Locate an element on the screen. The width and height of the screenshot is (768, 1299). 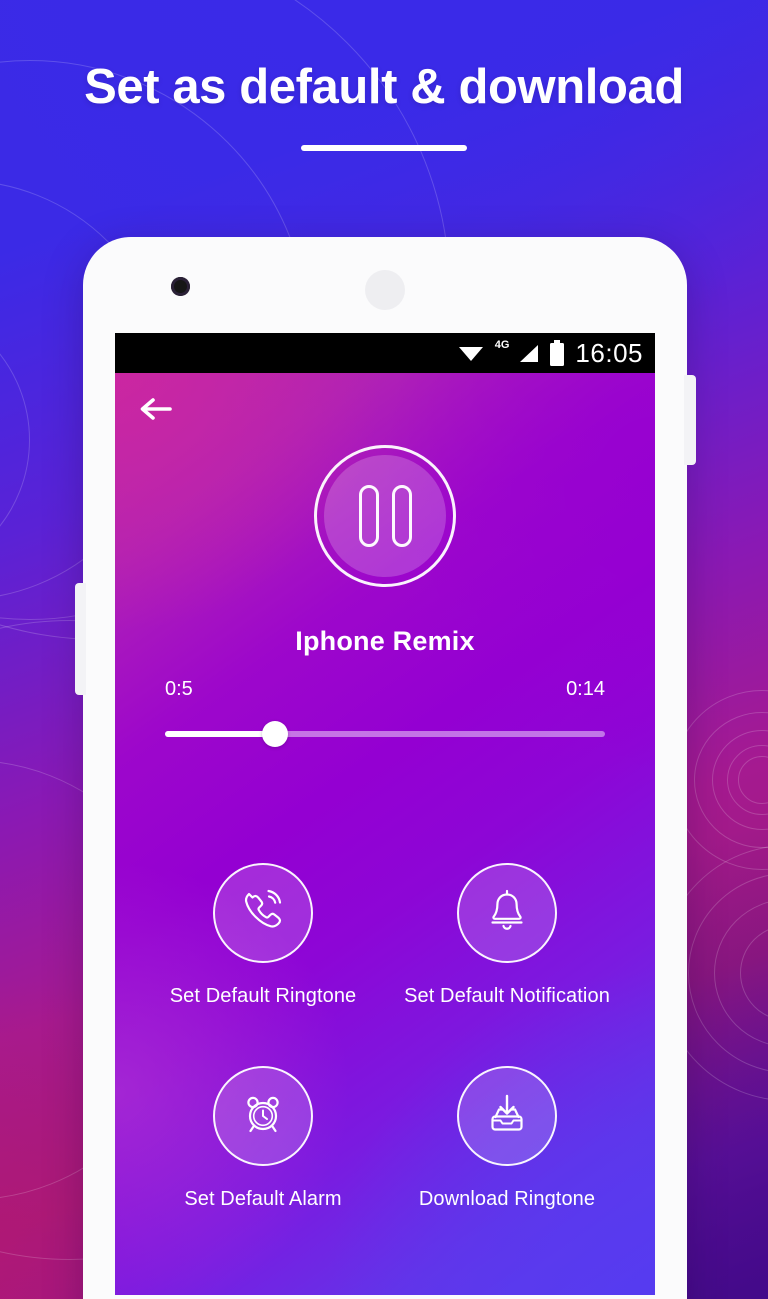
earpiece-speaker is located at coordinates (385, 290).